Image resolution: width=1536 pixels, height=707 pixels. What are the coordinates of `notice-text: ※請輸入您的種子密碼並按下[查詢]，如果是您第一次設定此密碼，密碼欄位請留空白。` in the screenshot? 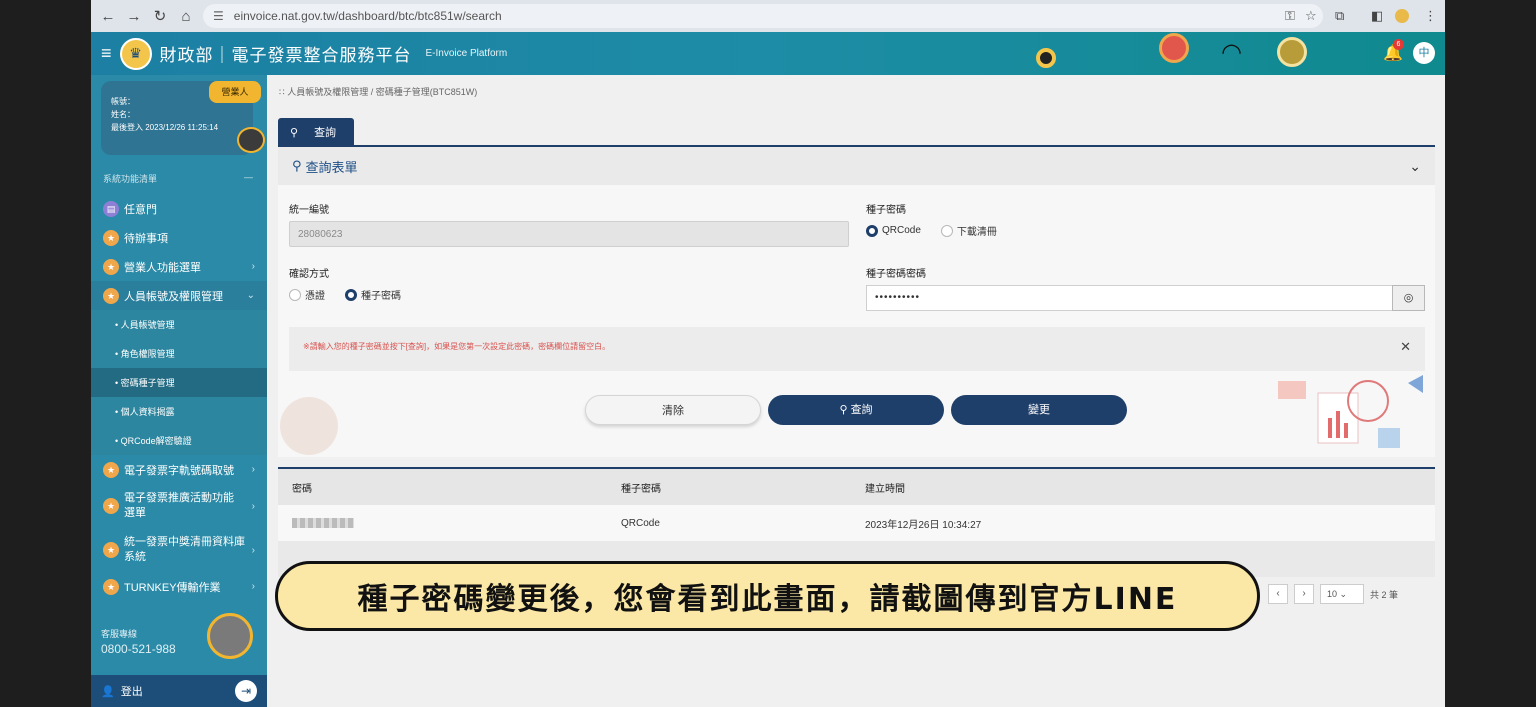 It's located at (457, 346).